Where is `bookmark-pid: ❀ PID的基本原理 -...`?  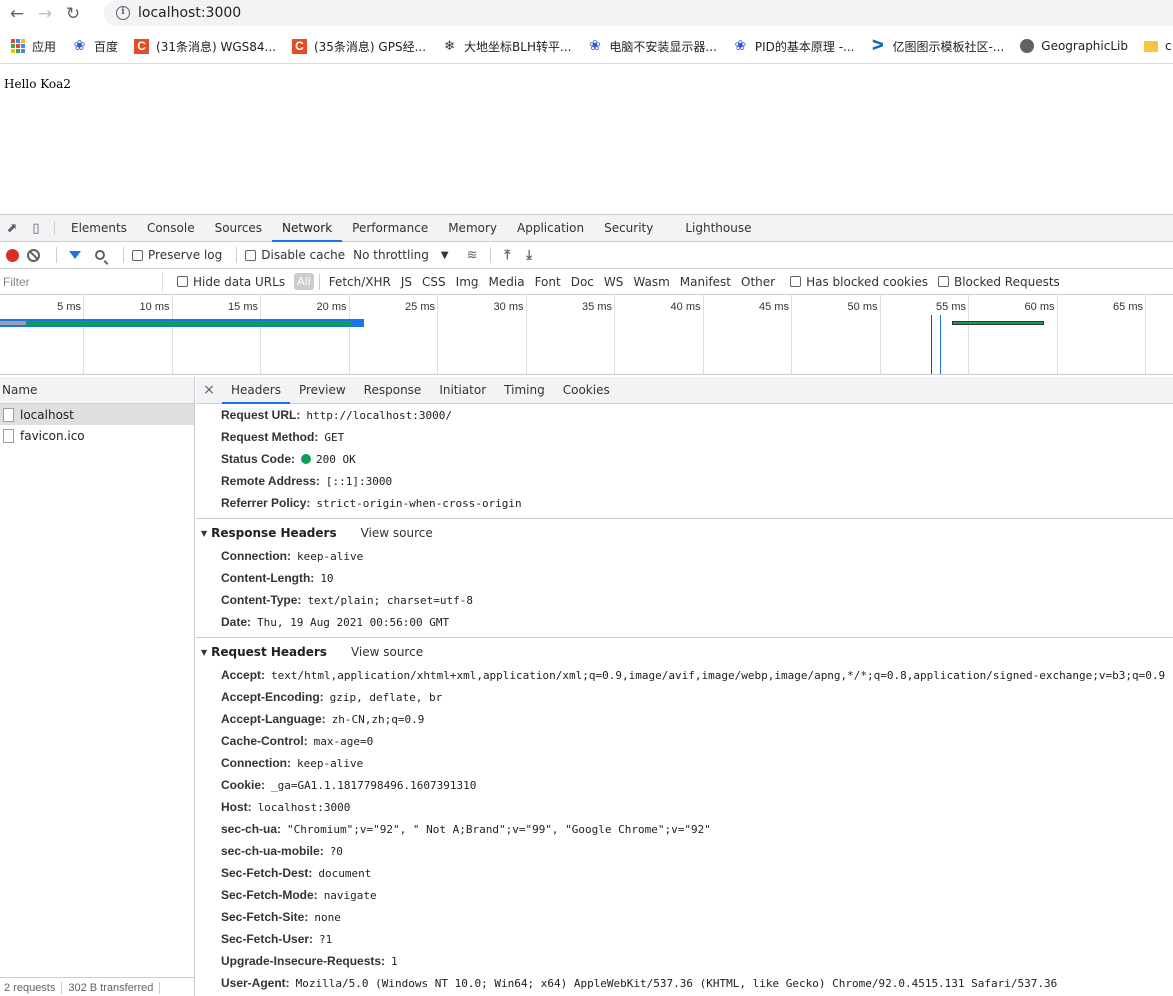 bookmark-pid: ❀ PID的基本原理 -... is located at coordinates (794, 46).